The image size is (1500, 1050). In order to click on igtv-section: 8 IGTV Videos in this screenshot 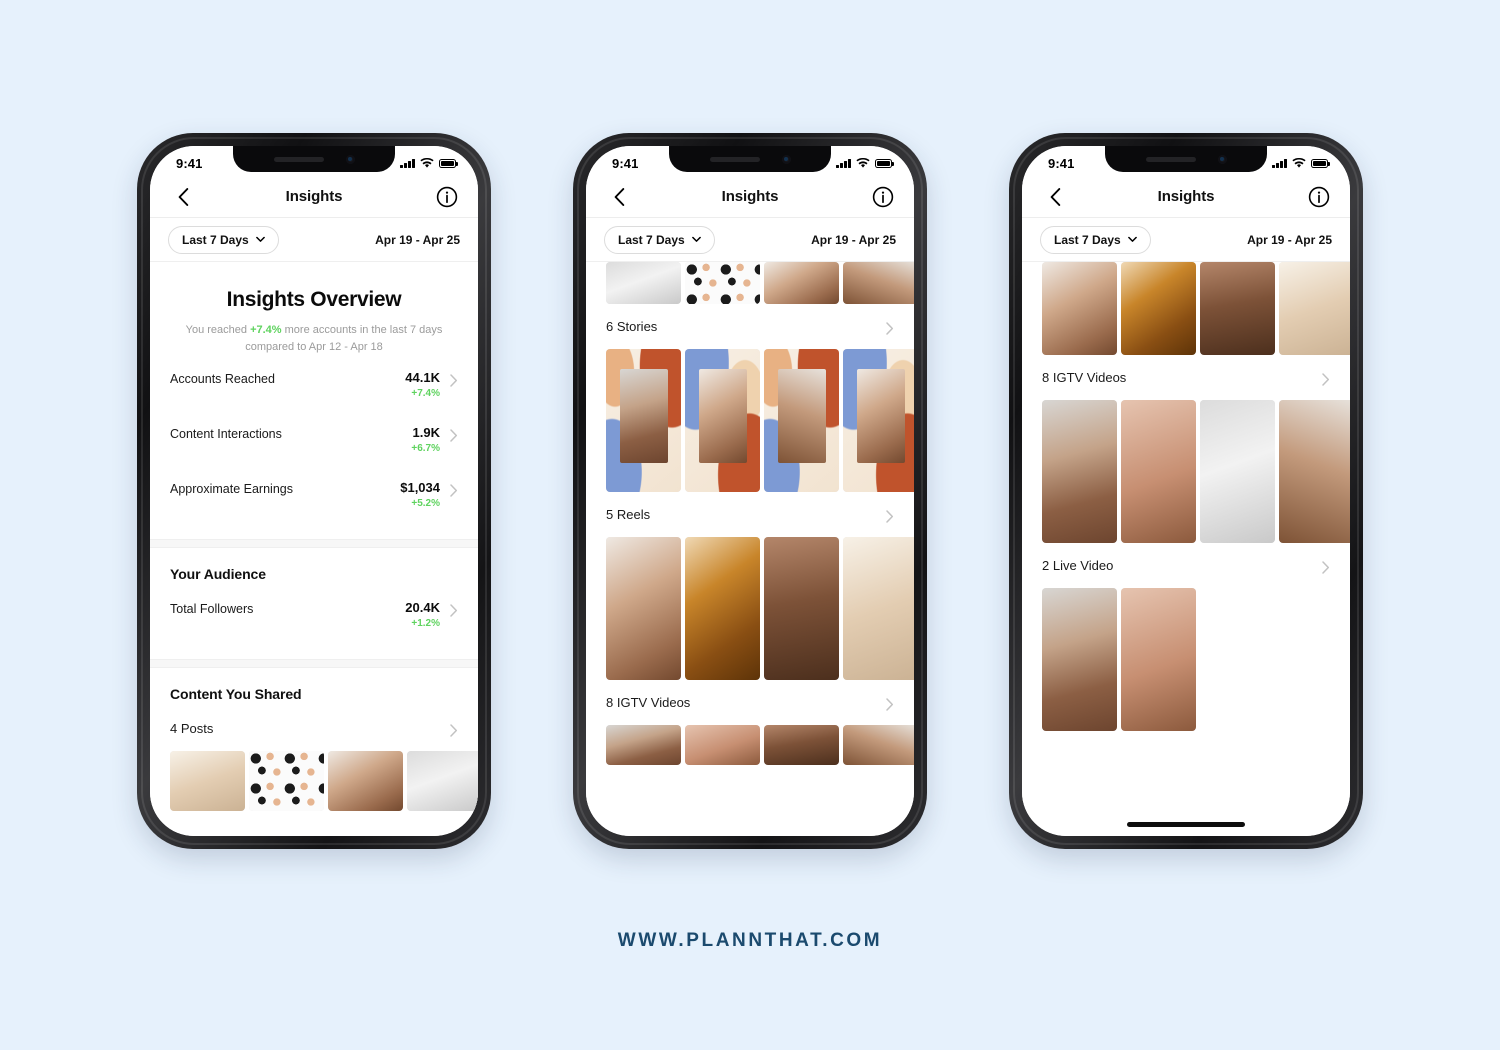, I will do `click(750, 701)`.